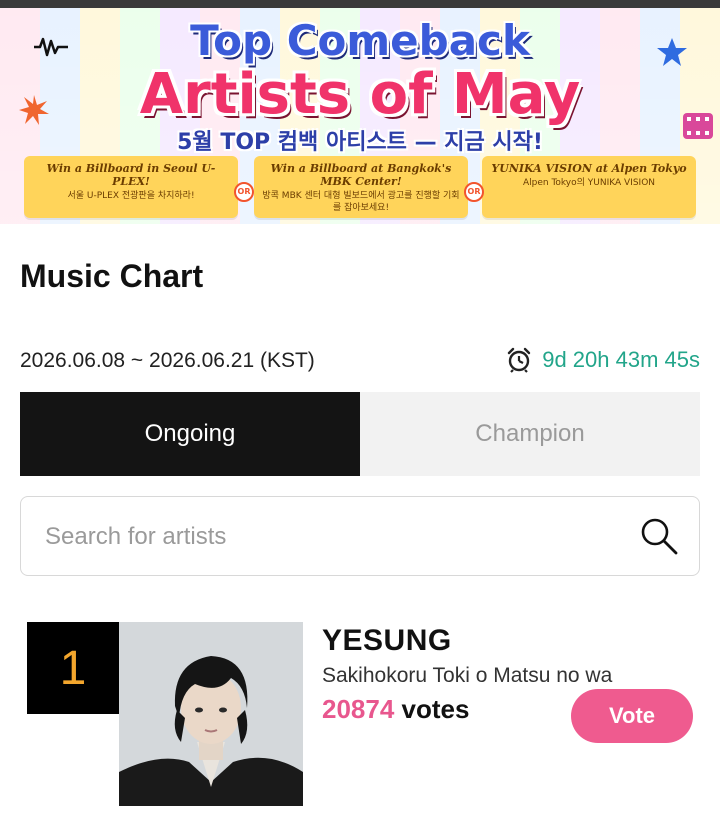  Describe the element at coordinates (112, 276) in the screenshot. I see `page-title: Music Chart` at that location.